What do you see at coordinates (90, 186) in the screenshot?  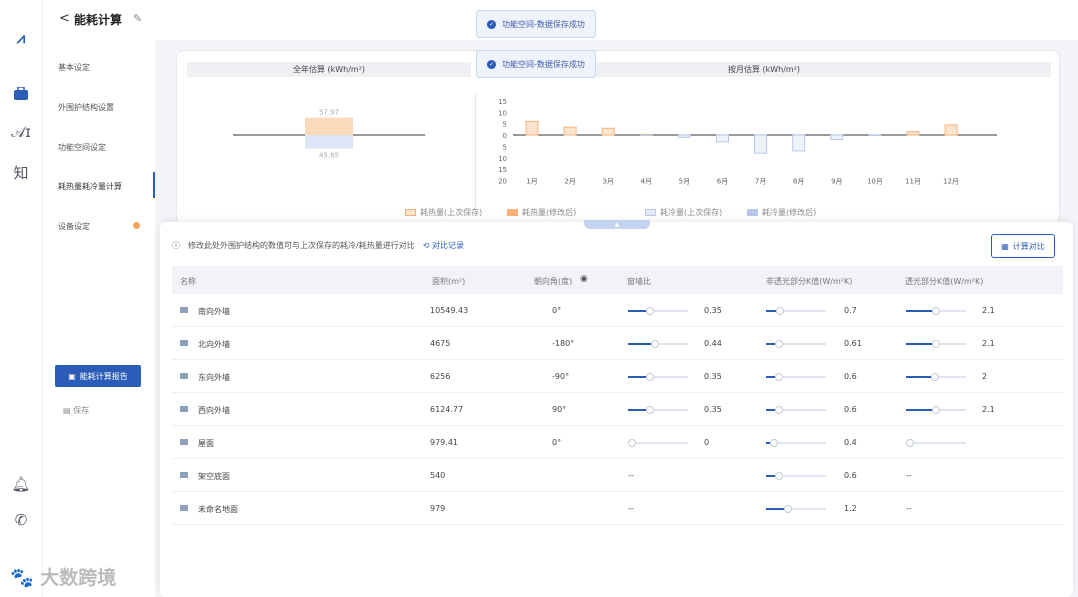 I see `menu-item-load-calc: 耗热量耗冷量计算` at bounding box center [90, 186].